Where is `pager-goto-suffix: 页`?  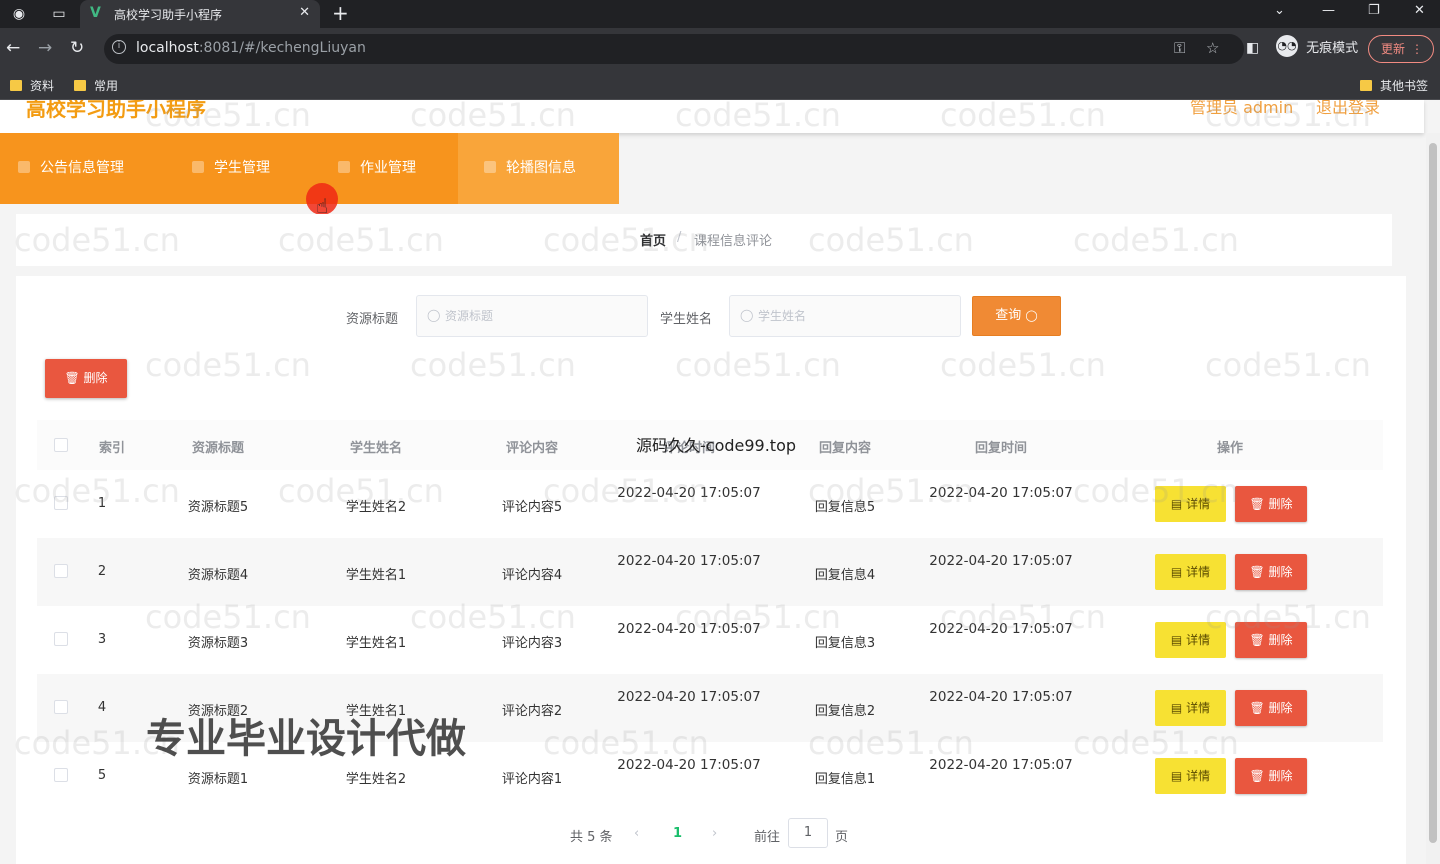 pager-goto-suffix: 页 is located at coordinates (842, 837).